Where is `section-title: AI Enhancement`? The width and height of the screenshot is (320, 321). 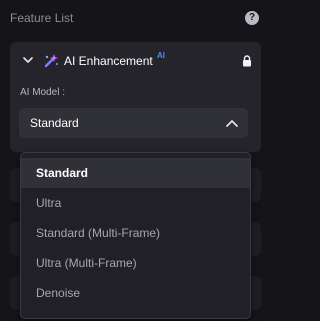
section-title: AI Enhancement is located at coordinates (108, 61).